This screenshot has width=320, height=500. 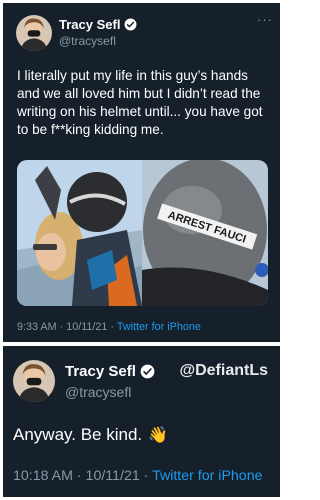 What do you see at coordinates (224, 370) in the screenshot?
I see `watermark: @DefiantLs` at bounding box center [224, 370].